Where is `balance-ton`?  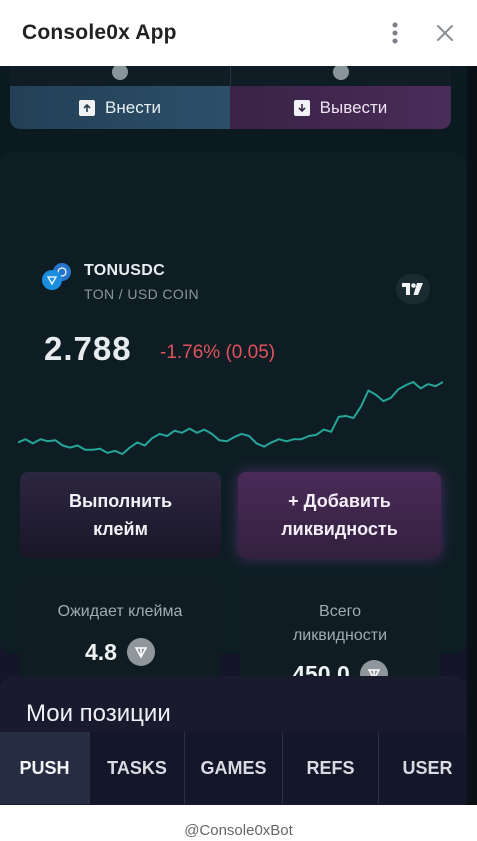 balance-ton is located at coordinates (120, 76).